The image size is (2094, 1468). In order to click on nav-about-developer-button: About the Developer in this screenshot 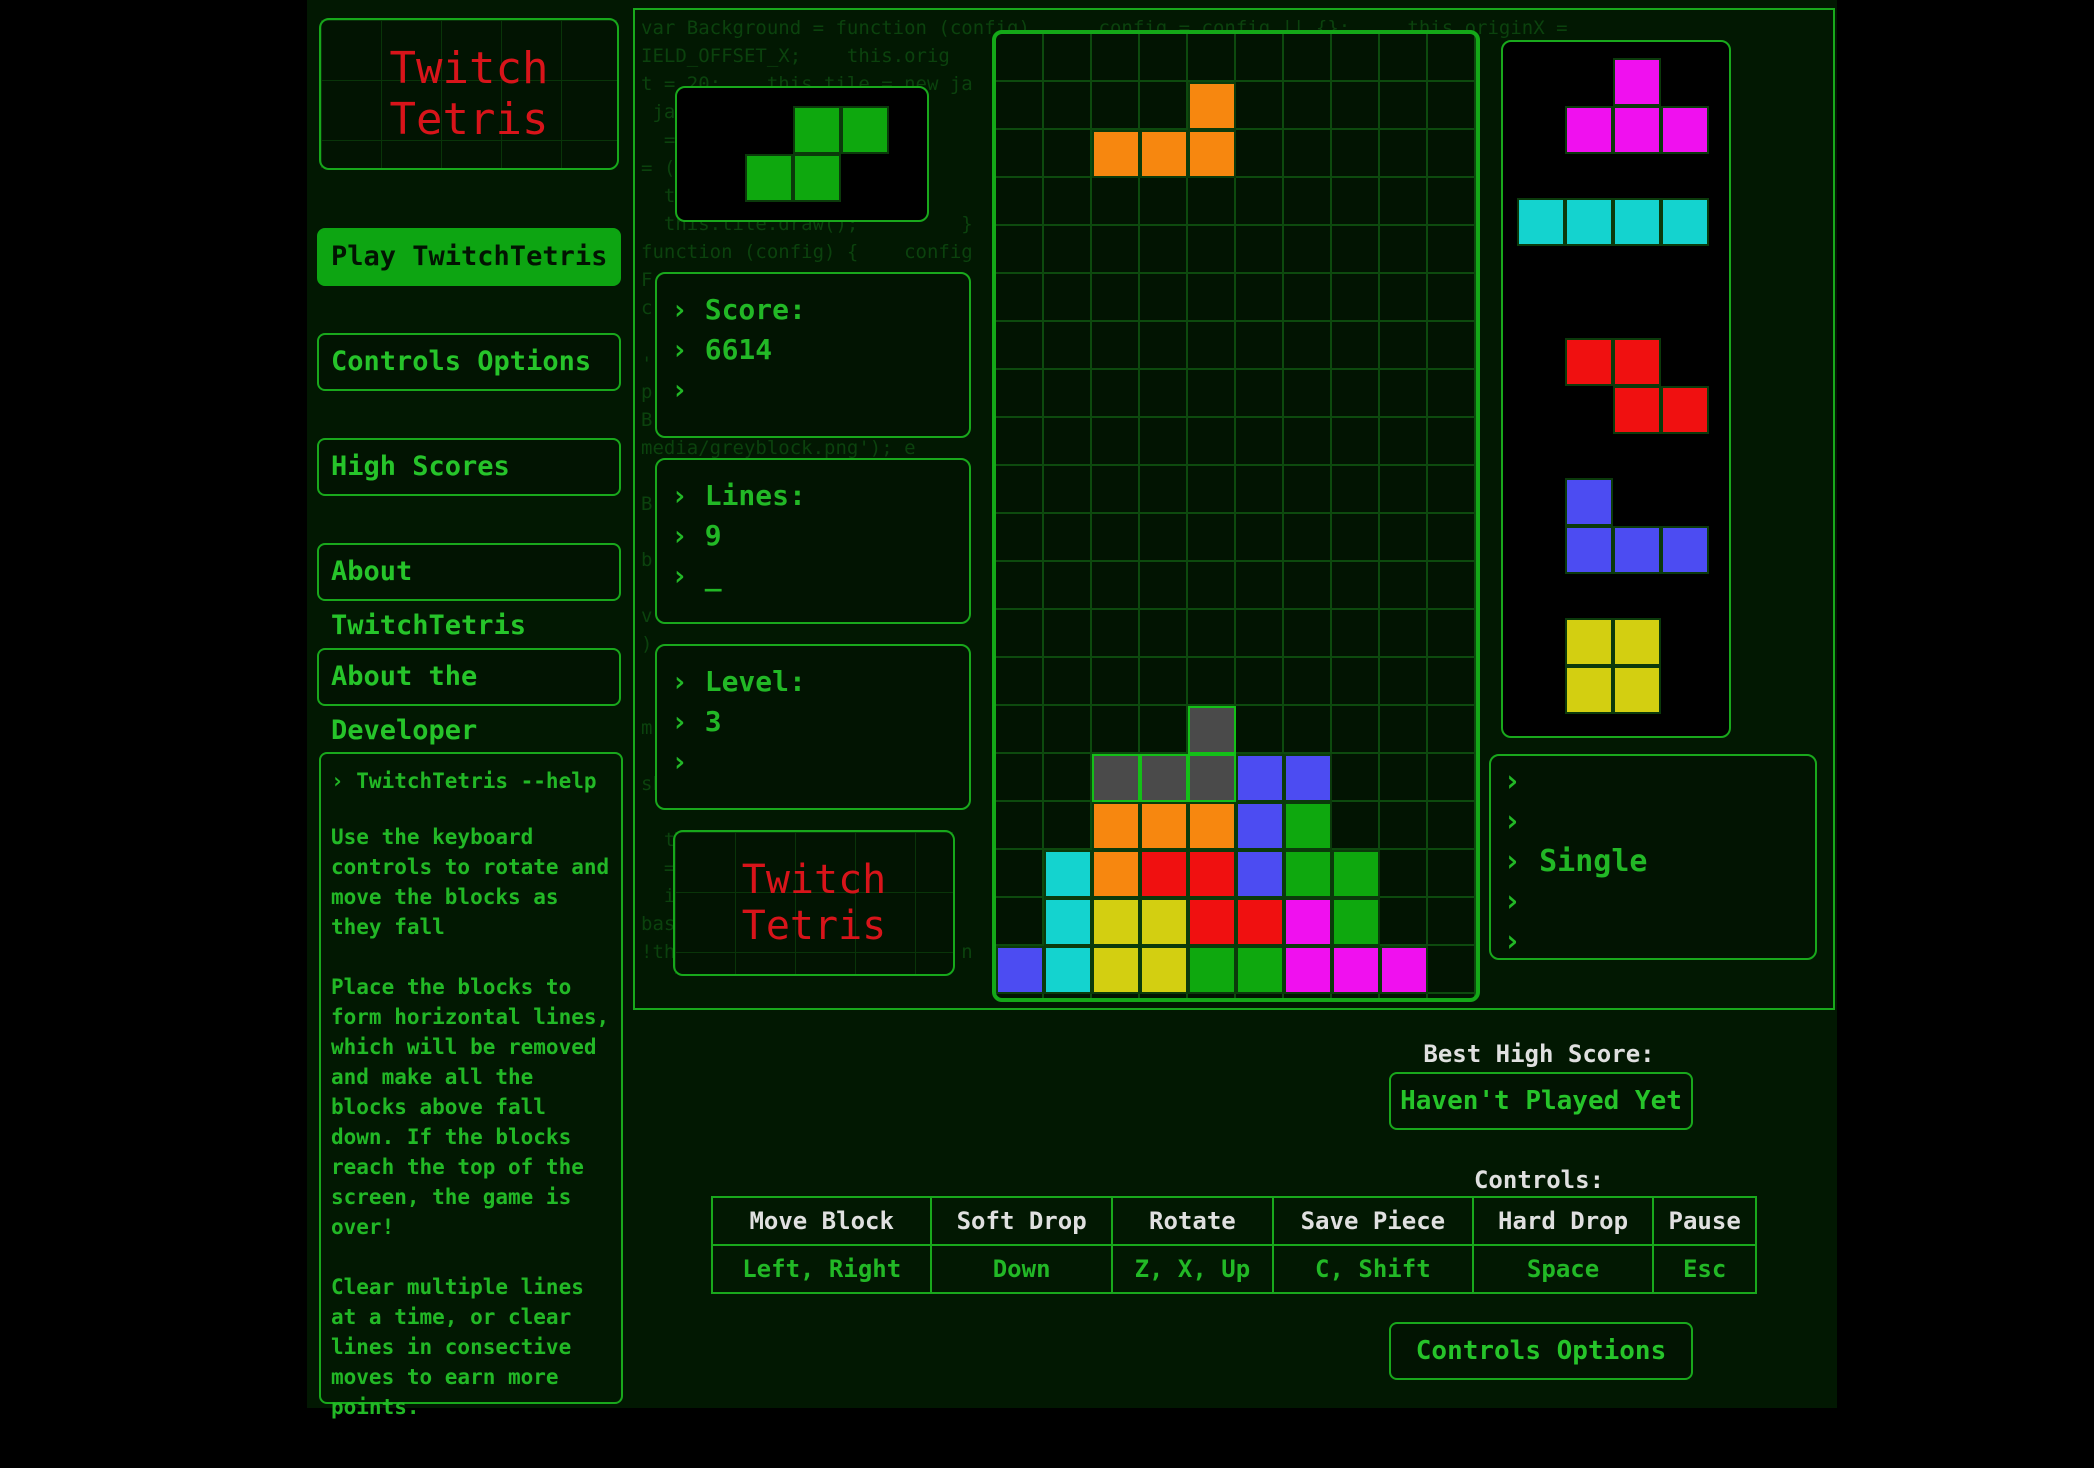, I will do `click(469, 697)`.